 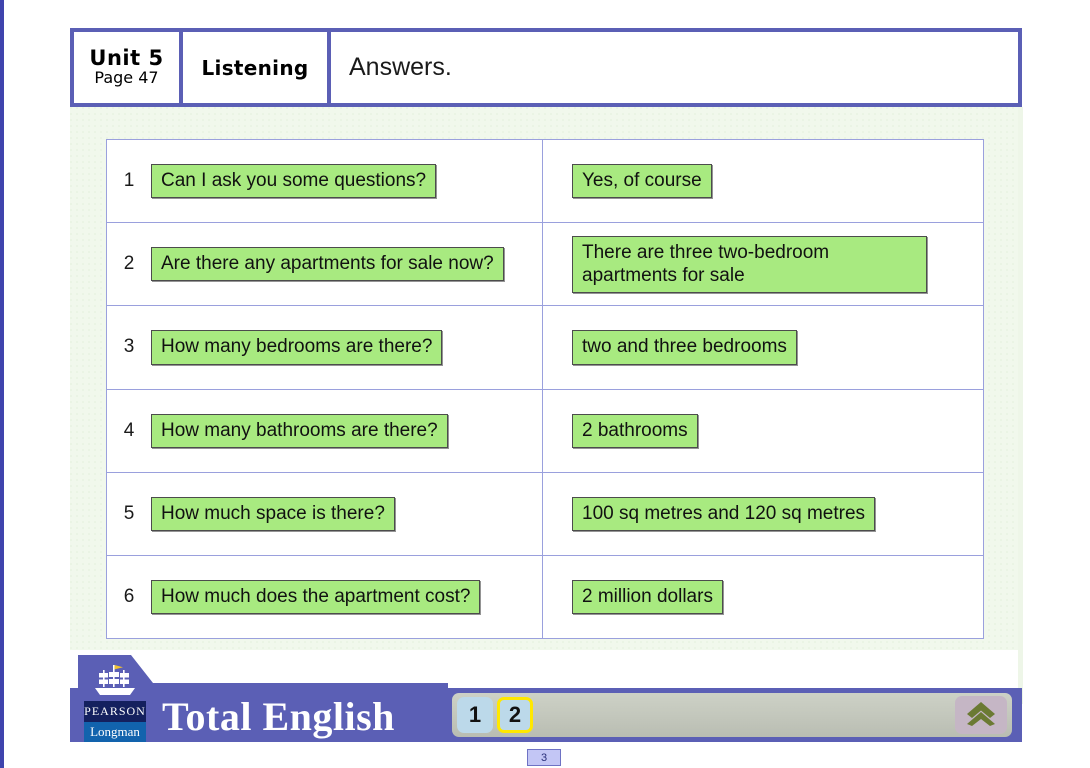 What do you see at coordinates (129, 181) in the screenshot?
I see `row-number: 1` at bounding box center [129, 181].